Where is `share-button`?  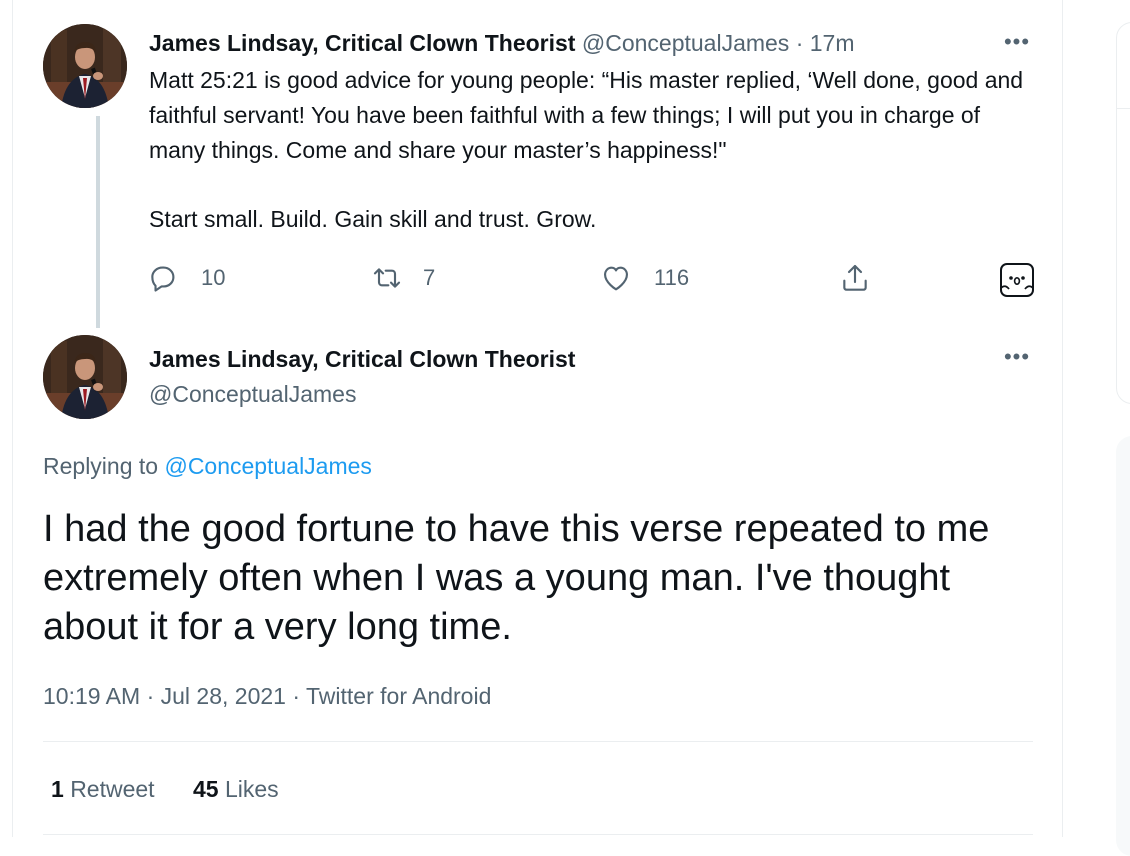
share-button is located at coordinates (855, 278).